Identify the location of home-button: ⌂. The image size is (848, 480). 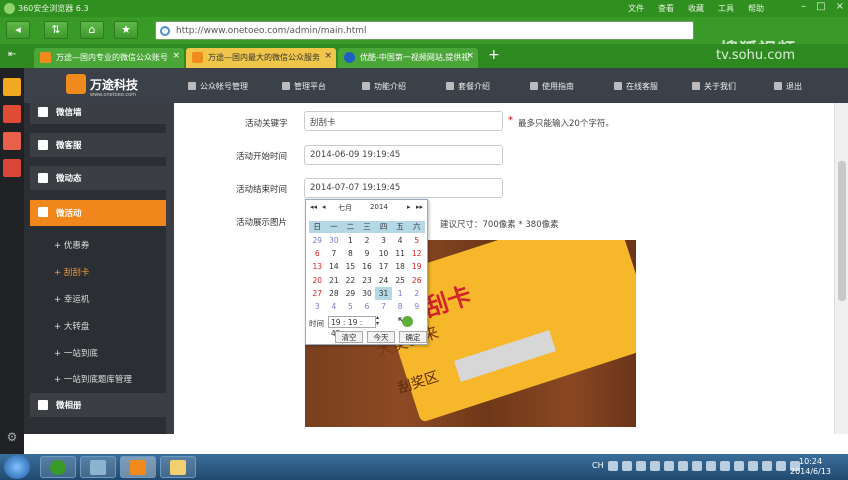
(92, 30).